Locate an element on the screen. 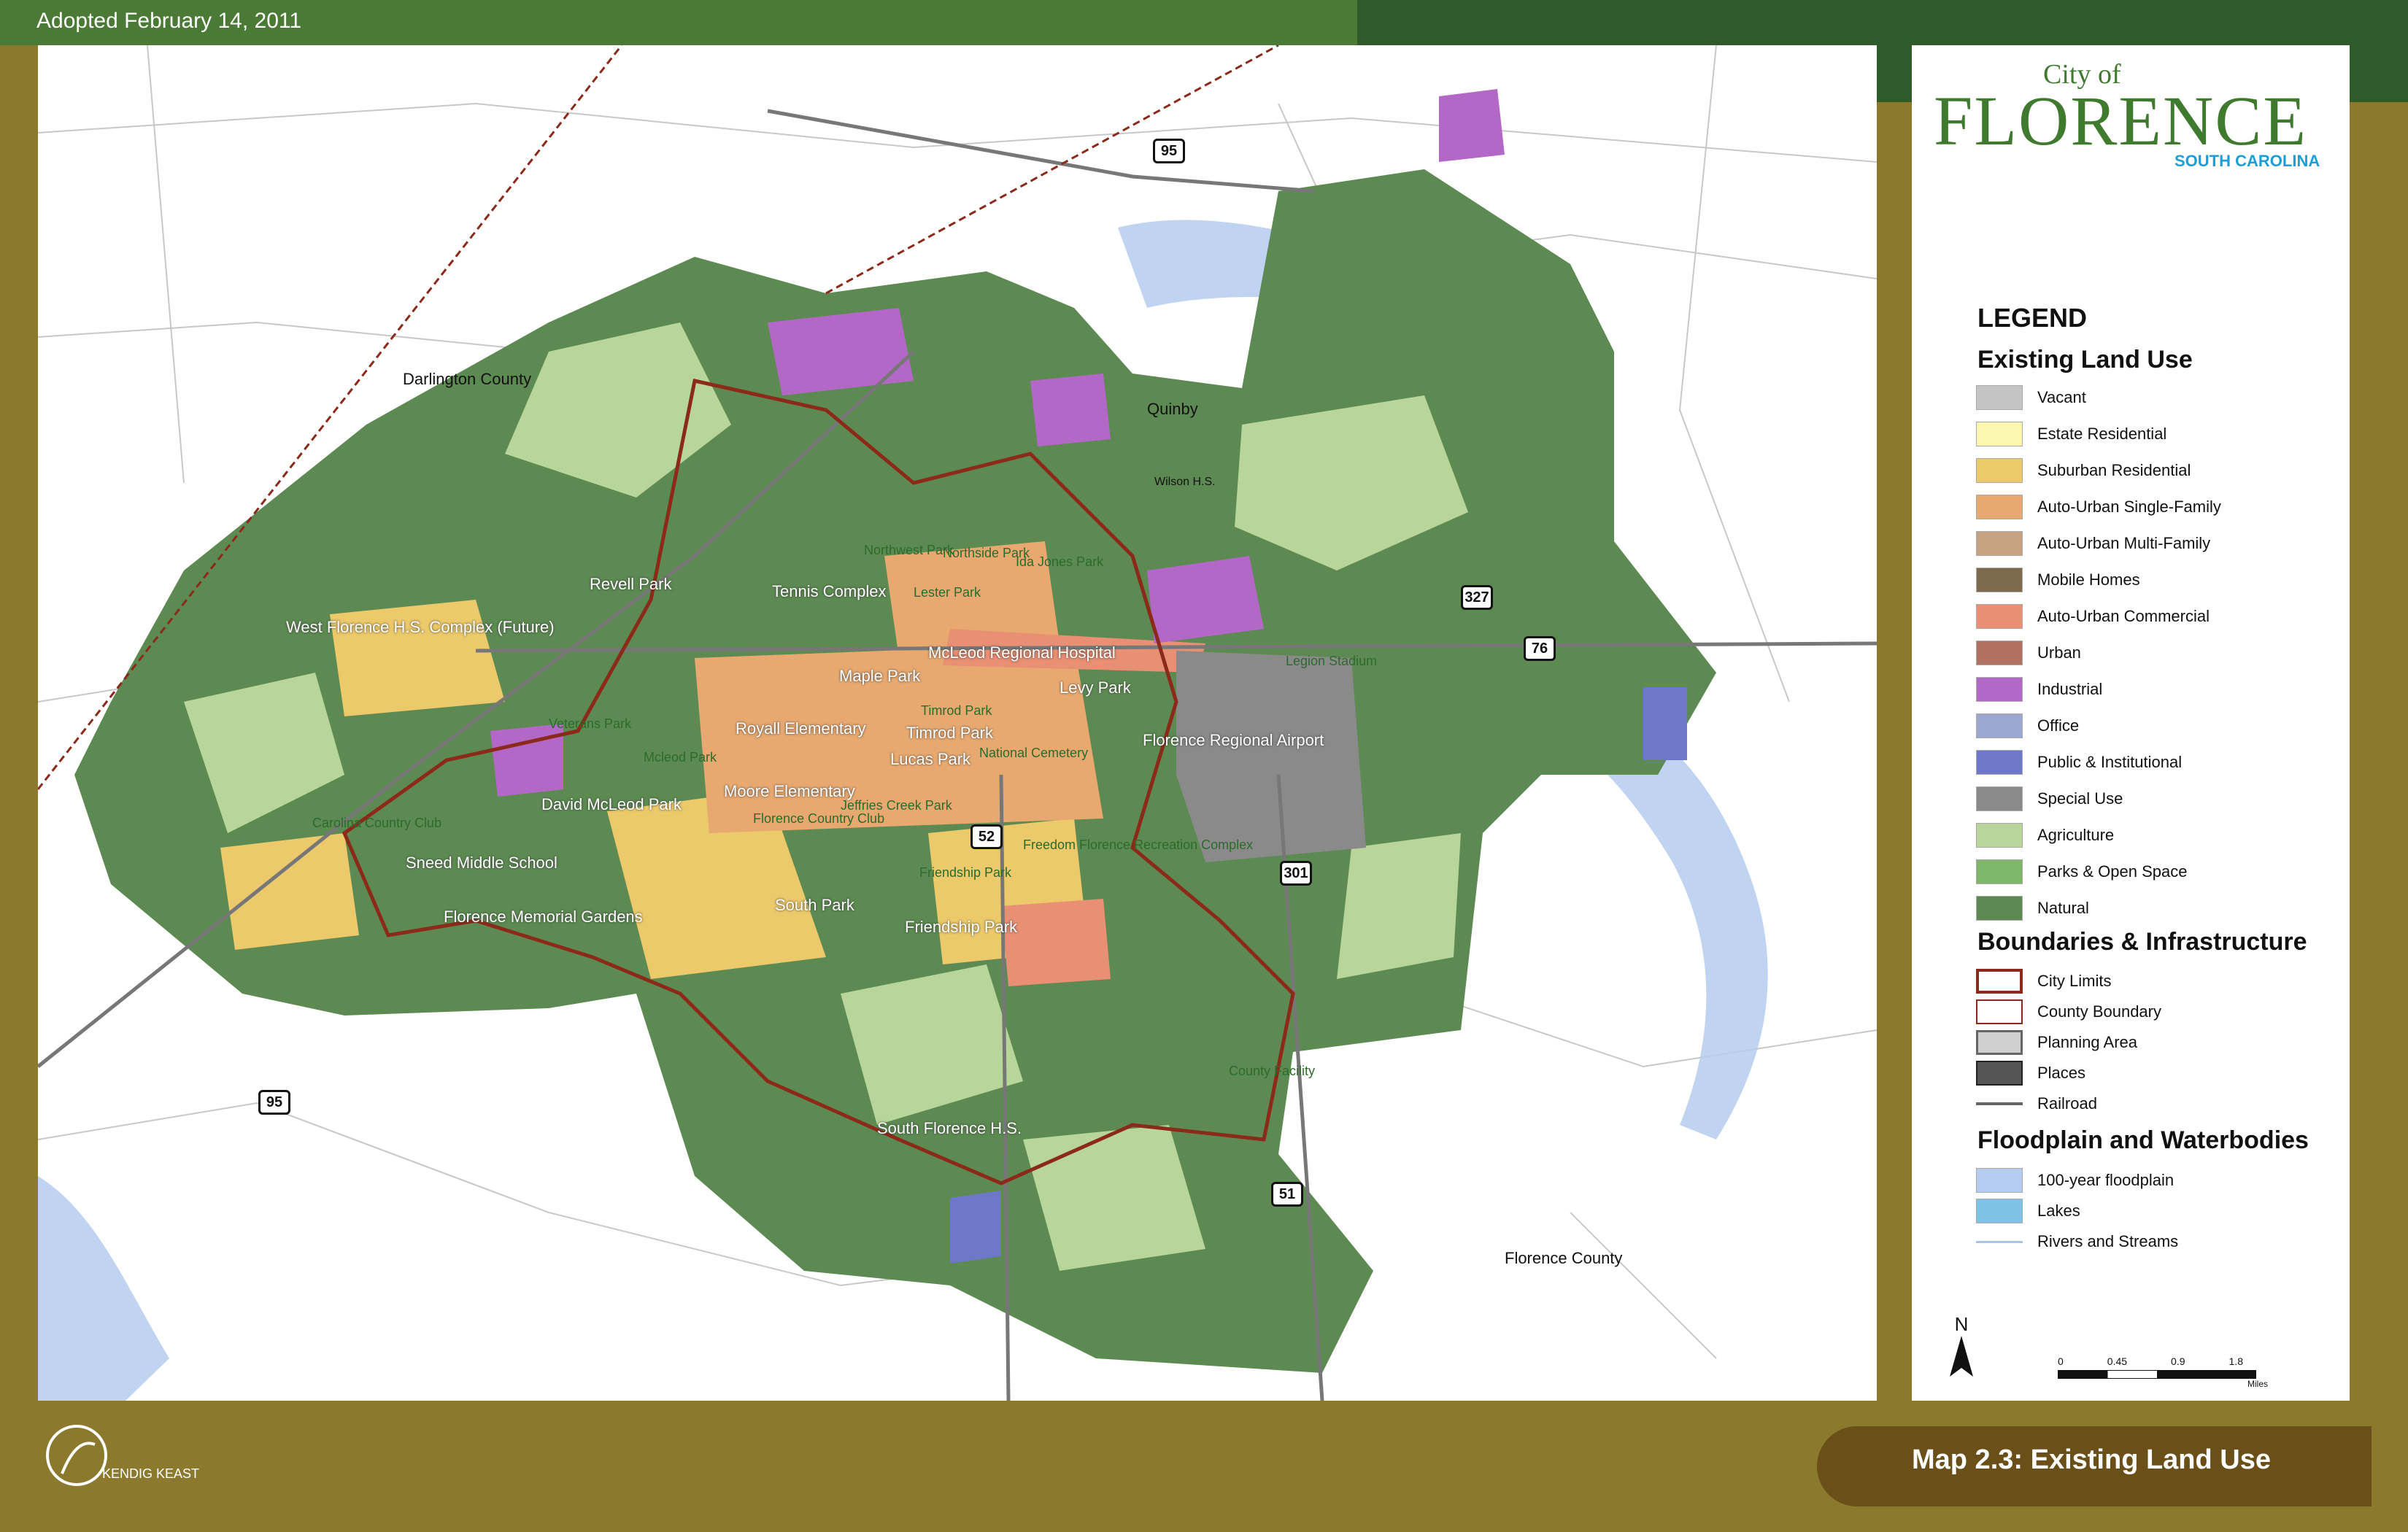 Image resolution: width=2408 pixels, height=1532 pixels. label-county-facility: County Facility is located at coordinates (1272, 1071).